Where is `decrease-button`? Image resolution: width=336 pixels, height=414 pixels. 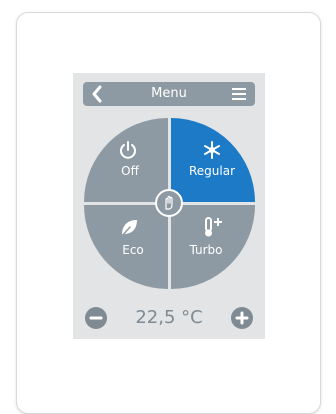
decrease-button is located at coordinates (96, 318).